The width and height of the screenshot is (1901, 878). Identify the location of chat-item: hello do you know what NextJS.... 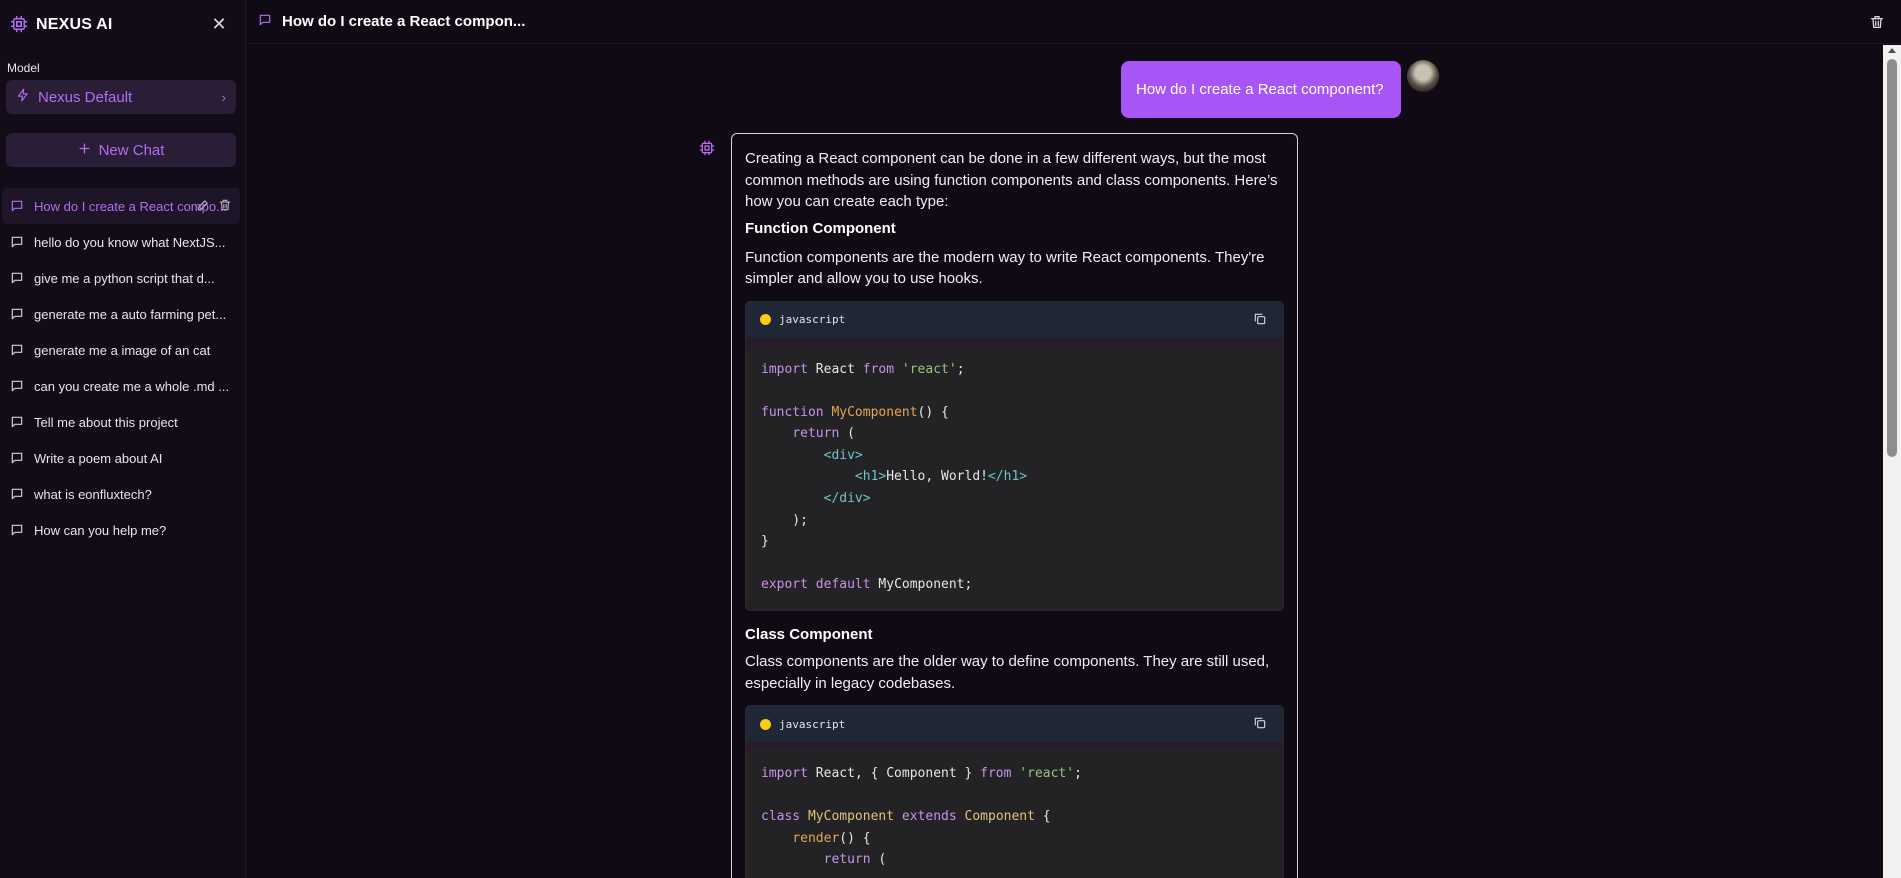
(121, 242).